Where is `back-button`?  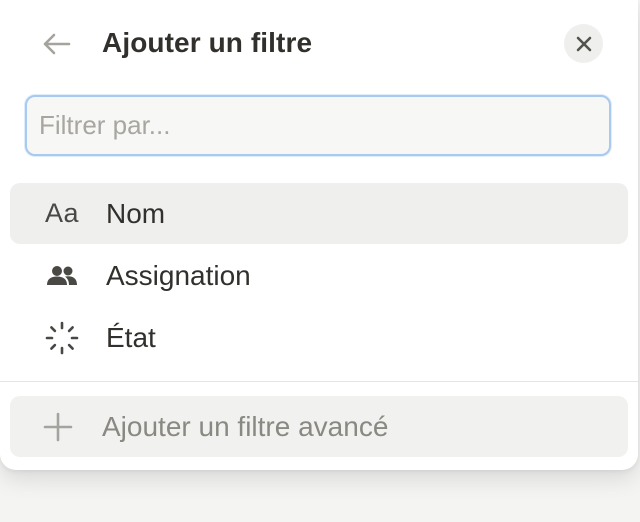
back-button is located at coordinates (56, 44).